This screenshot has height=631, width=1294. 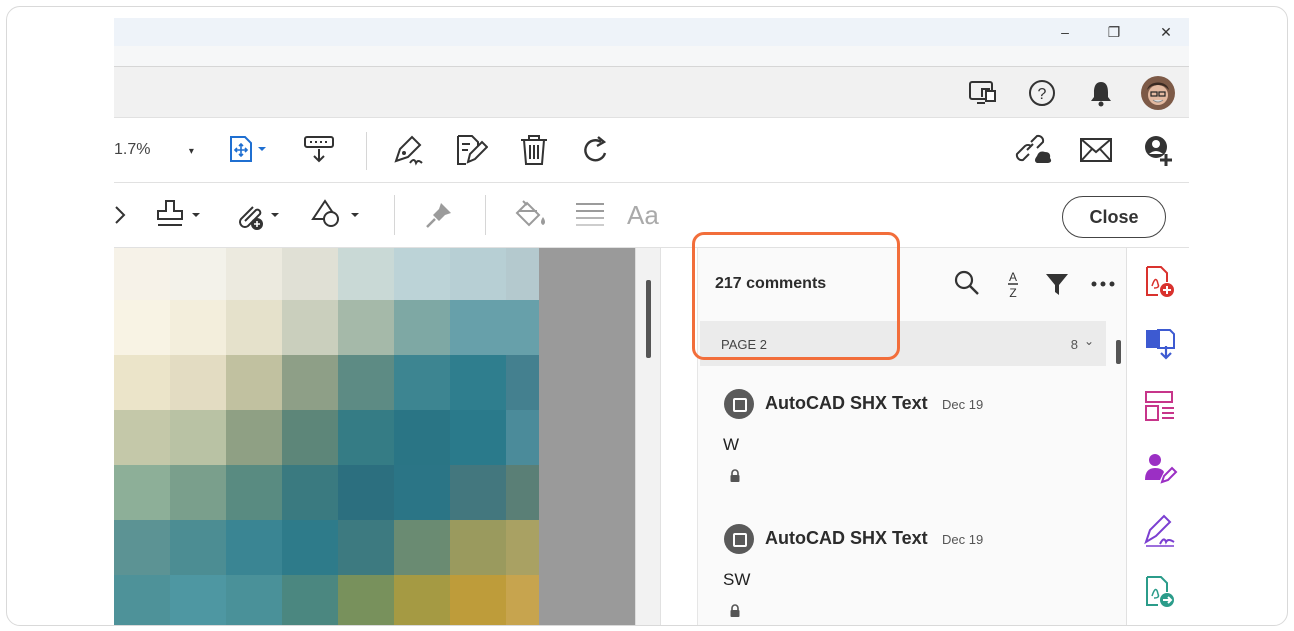 What do you see at coordinates (651, 56) in the screenshot?
I see `menu-strip` at bounding box center [651, 56].